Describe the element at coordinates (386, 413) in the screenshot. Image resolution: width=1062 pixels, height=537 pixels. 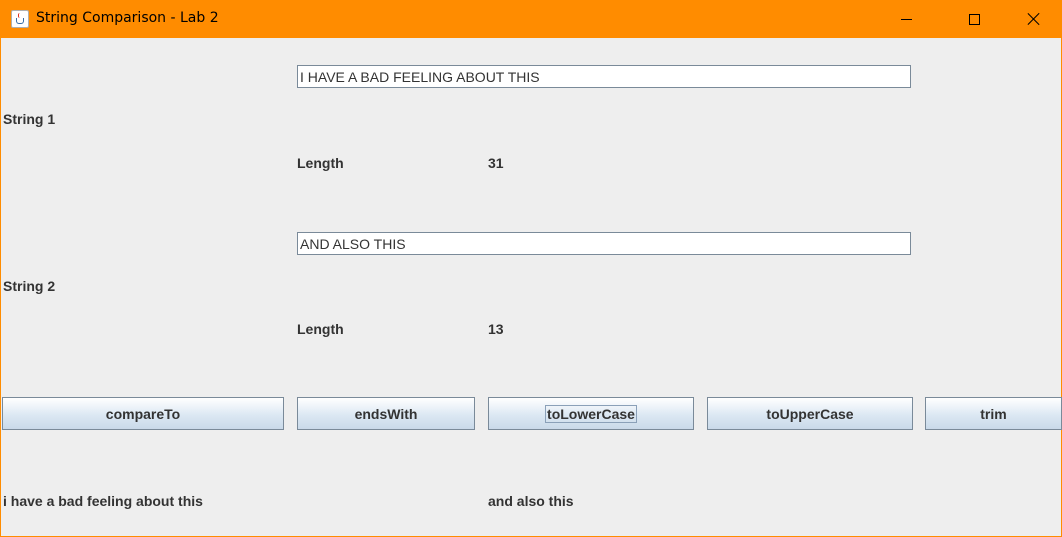
I see `endswith-button: endsWith` at that location.